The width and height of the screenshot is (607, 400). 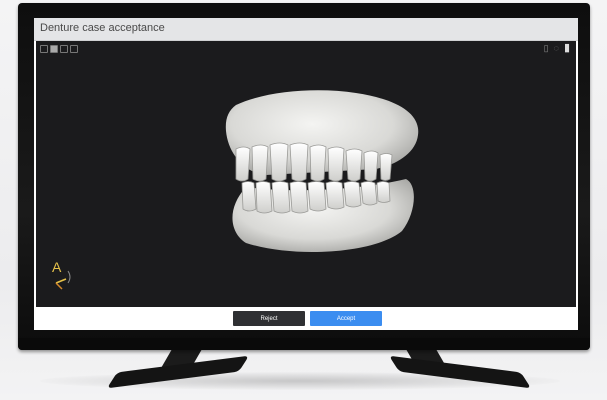 I want to click on solid-icon, so click(x=54, y=49).